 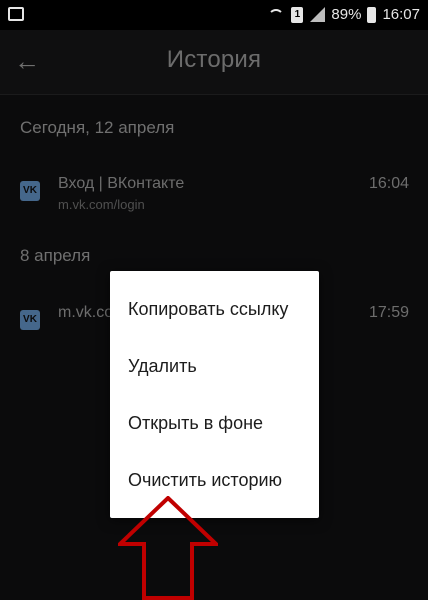 What do you see at coordinates (97, 127) in the screenshot?
I see `section-header-today: Сегодня, 12 апреля` at bounding box center [97, 127].